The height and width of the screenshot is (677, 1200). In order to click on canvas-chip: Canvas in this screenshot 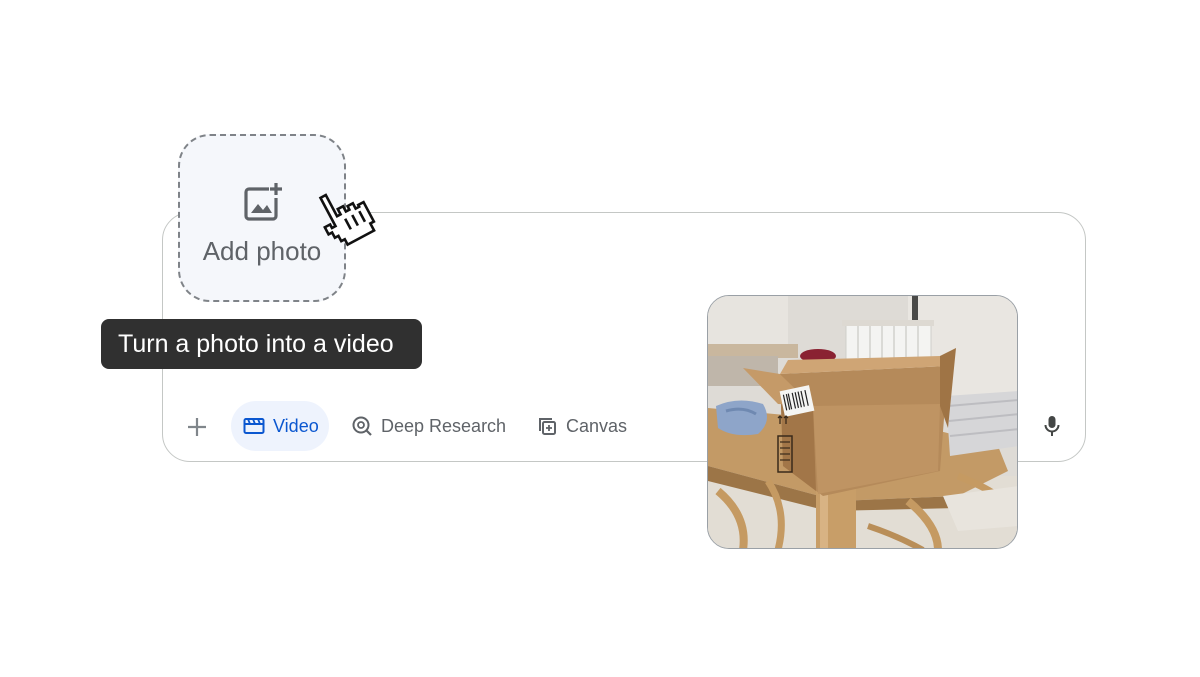, I will do `click(582, 426)`.